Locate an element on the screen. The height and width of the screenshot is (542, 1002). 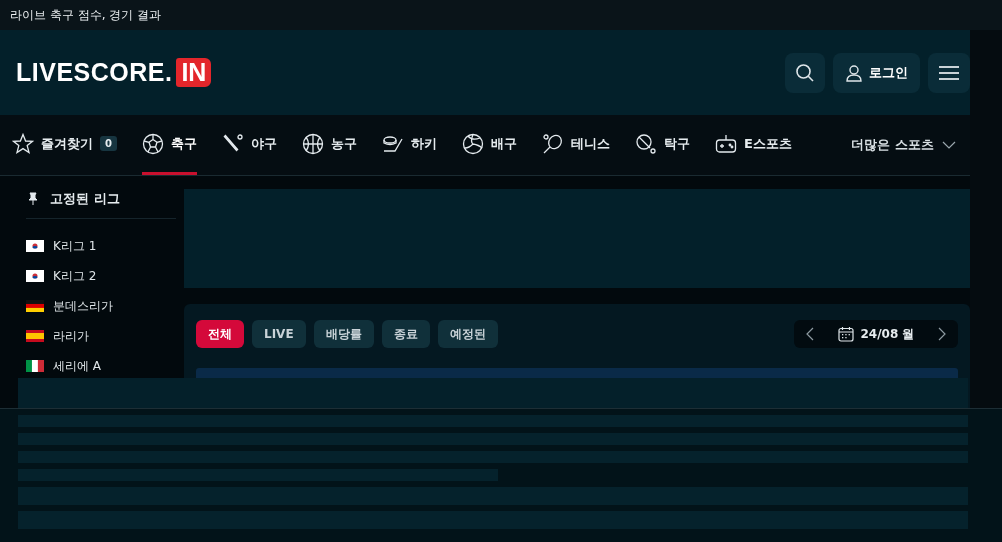
league-link: K리그 1 is located at coordinates (101, 246).